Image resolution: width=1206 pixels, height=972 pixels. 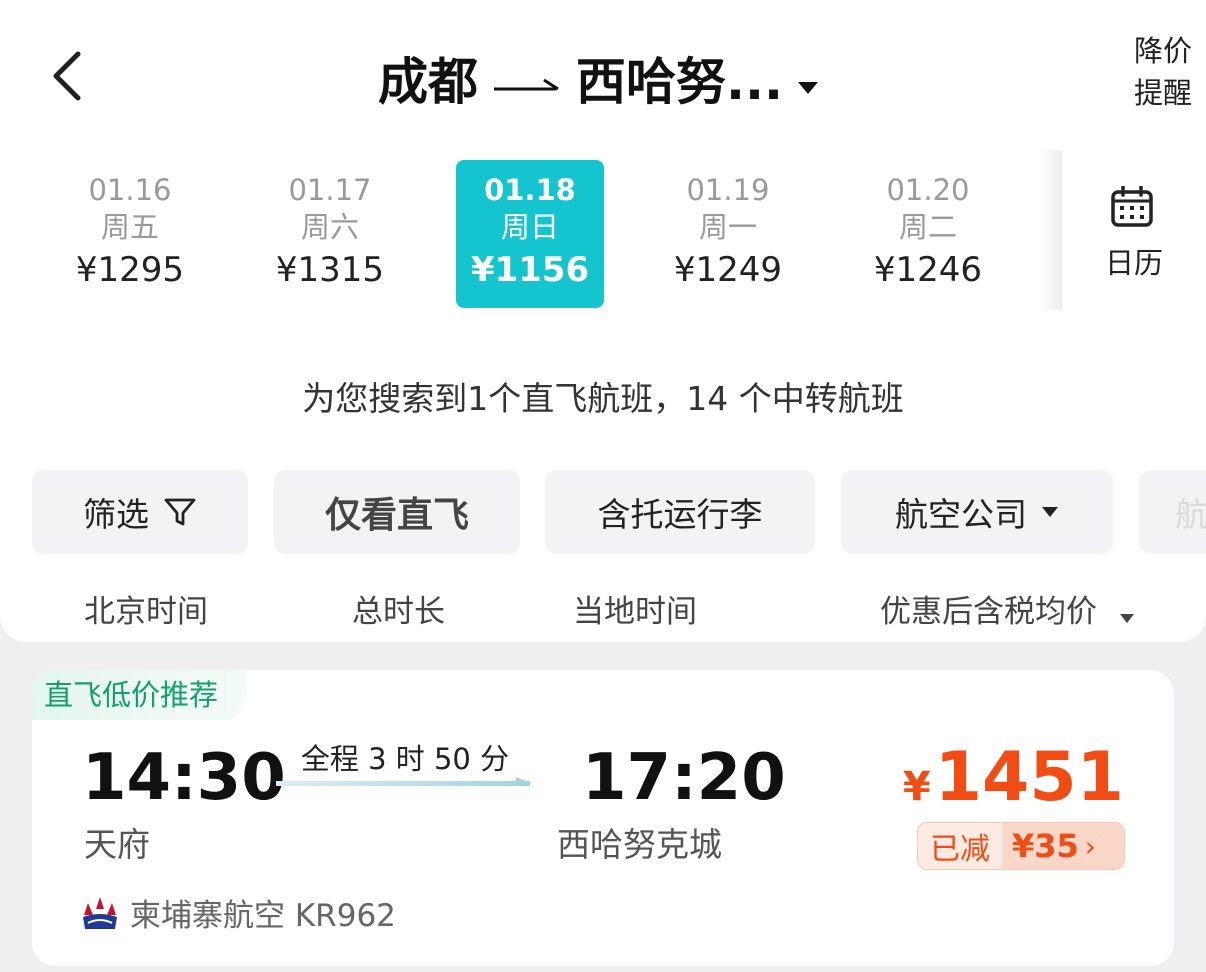 I want to click on date-item-0117: 01.17 周六 ¥1315, so click(x=330, y=234).